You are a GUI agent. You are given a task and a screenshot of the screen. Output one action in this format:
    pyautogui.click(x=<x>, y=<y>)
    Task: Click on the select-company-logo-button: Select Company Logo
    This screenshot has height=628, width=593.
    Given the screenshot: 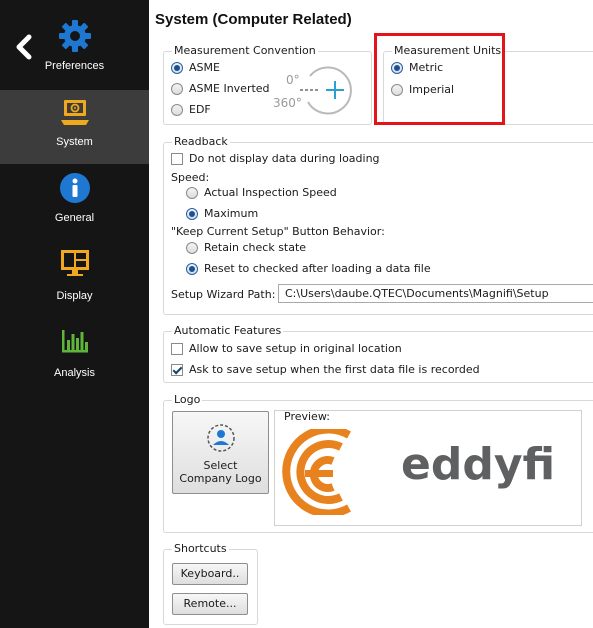 What is the action you would take?
    pyautogui.click(x=220, y=452)
    